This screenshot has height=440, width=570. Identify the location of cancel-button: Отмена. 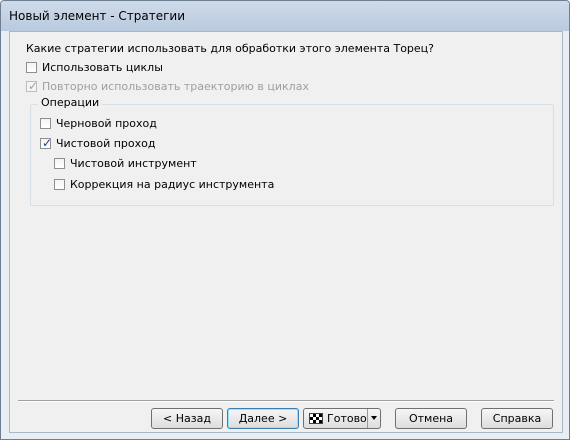
(431, 418).